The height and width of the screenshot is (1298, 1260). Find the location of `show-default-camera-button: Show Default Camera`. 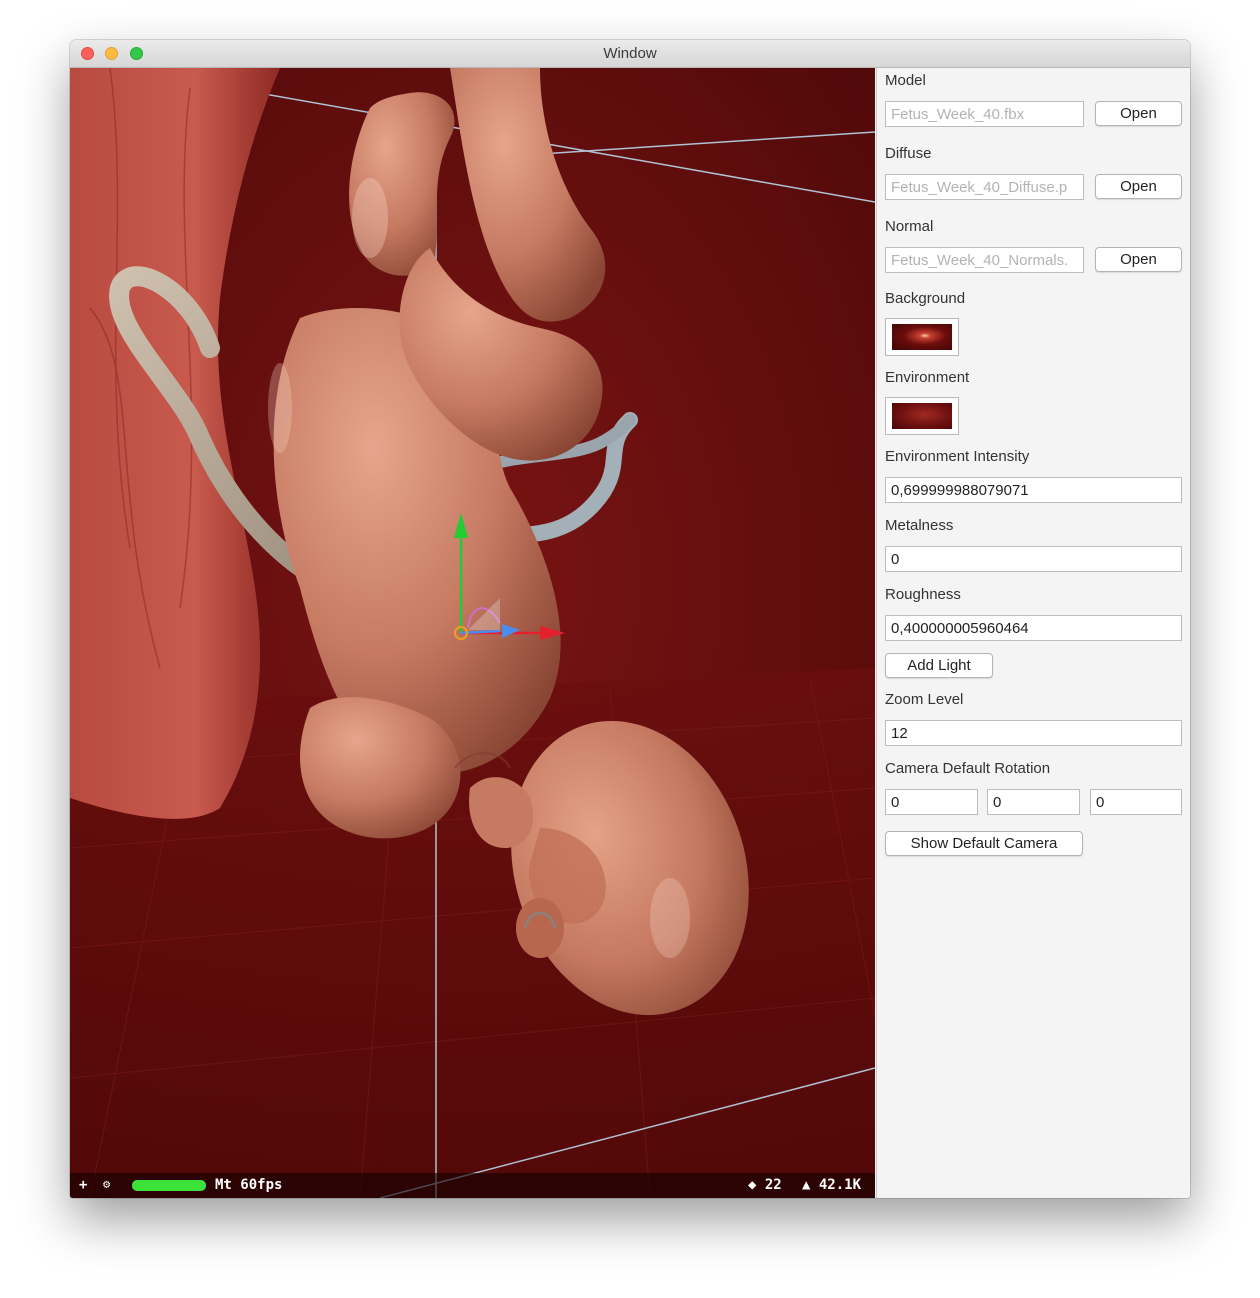

show-default-camera-button: Show Default Camera is located at coordinates (984, 843).